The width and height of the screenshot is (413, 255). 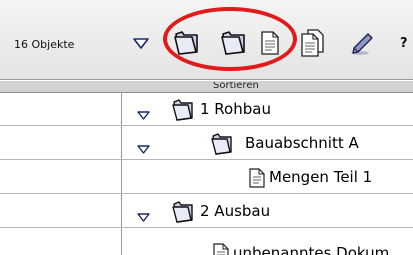 I want to click on list-item: Mengen Teil 1, so click(x=206, y=177).